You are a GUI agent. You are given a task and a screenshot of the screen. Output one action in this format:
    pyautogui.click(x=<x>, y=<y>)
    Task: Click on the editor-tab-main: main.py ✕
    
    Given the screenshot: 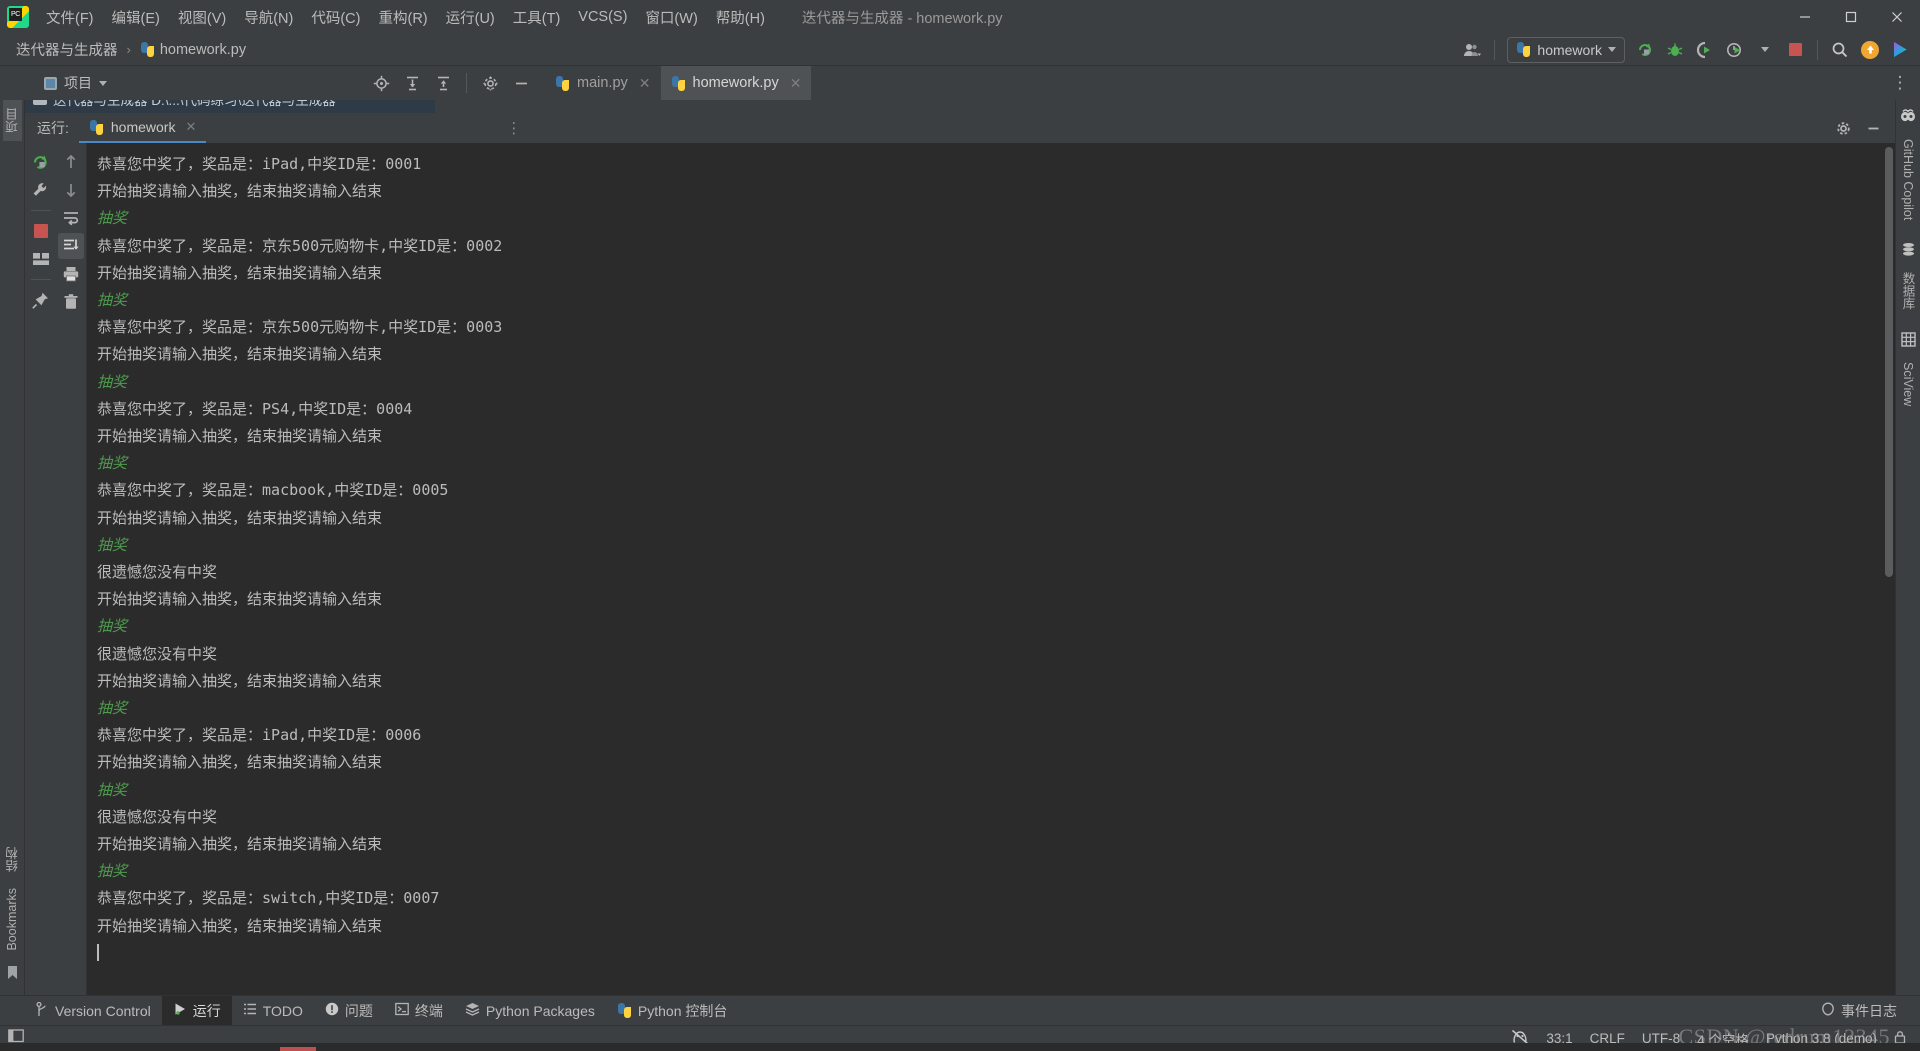 What is the action you would take?
    pyautogui.click(x=603, y=83)
    